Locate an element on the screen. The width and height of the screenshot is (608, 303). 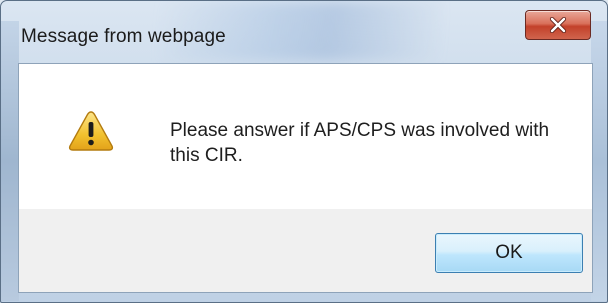
close-icon is located at coordinates (558, 25).